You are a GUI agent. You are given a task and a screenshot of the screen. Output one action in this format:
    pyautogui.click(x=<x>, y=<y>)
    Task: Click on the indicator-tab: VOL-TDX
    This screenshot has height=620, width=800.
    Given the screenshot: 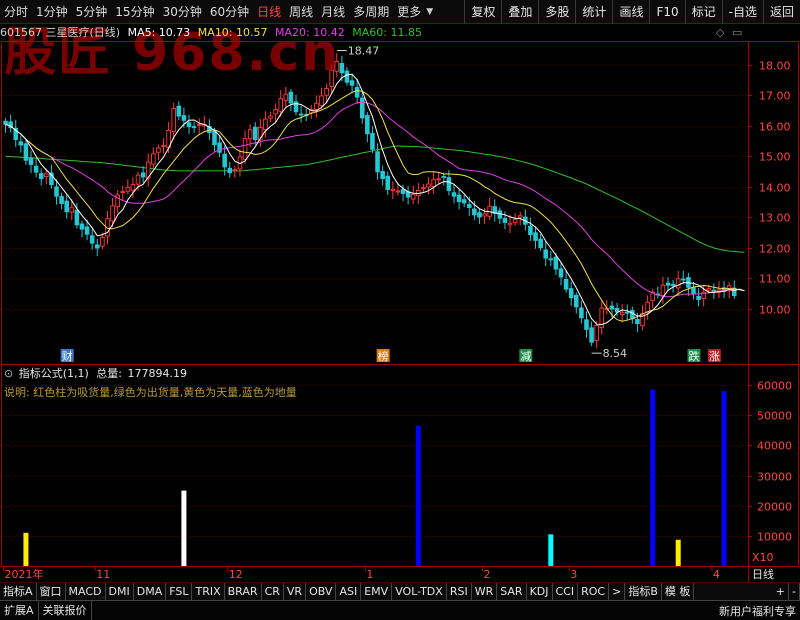 What is the action you would take?
    pyautogui.click(x=419, y=591)
    